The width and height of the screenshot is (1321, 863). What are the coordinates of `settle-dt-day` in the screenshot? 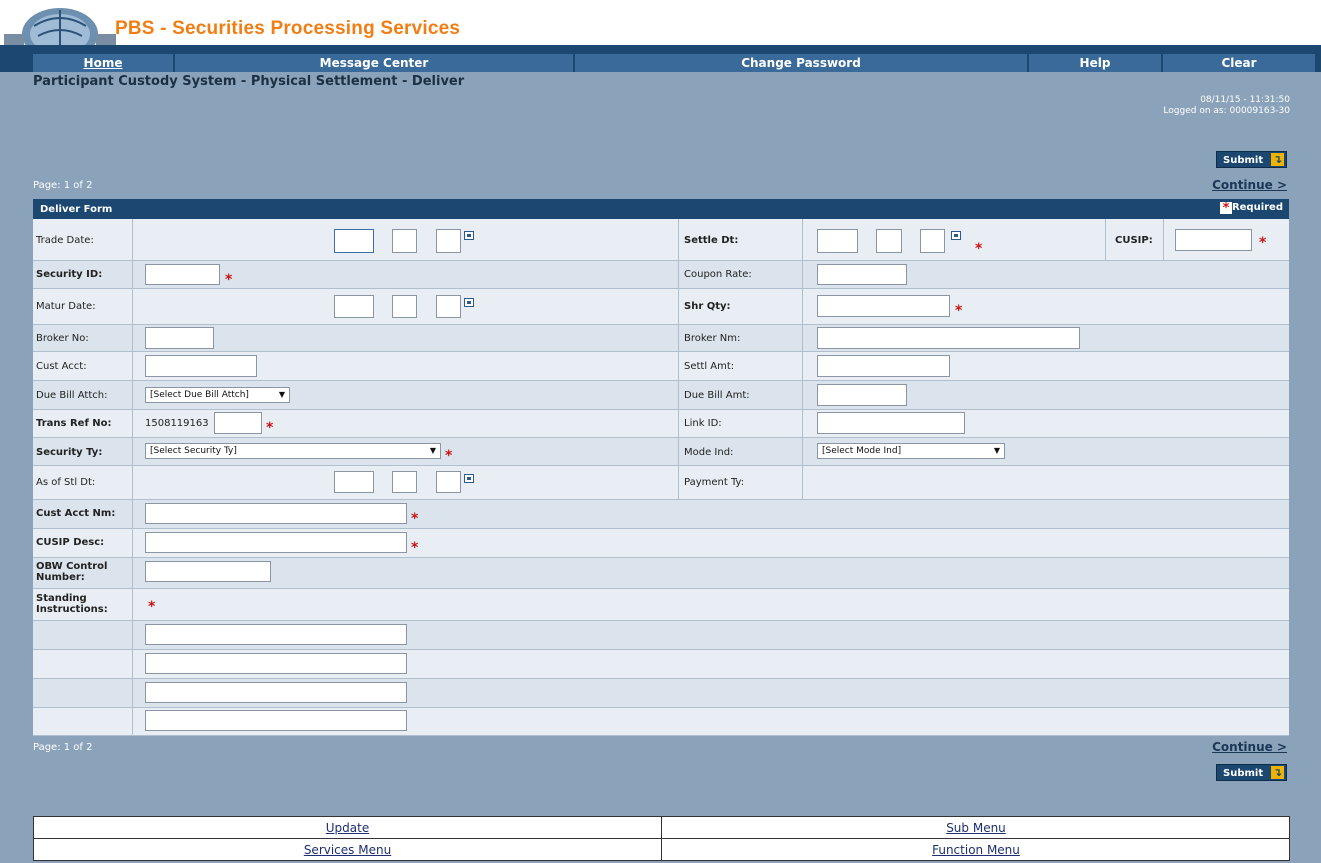 It's located at (889, 241).